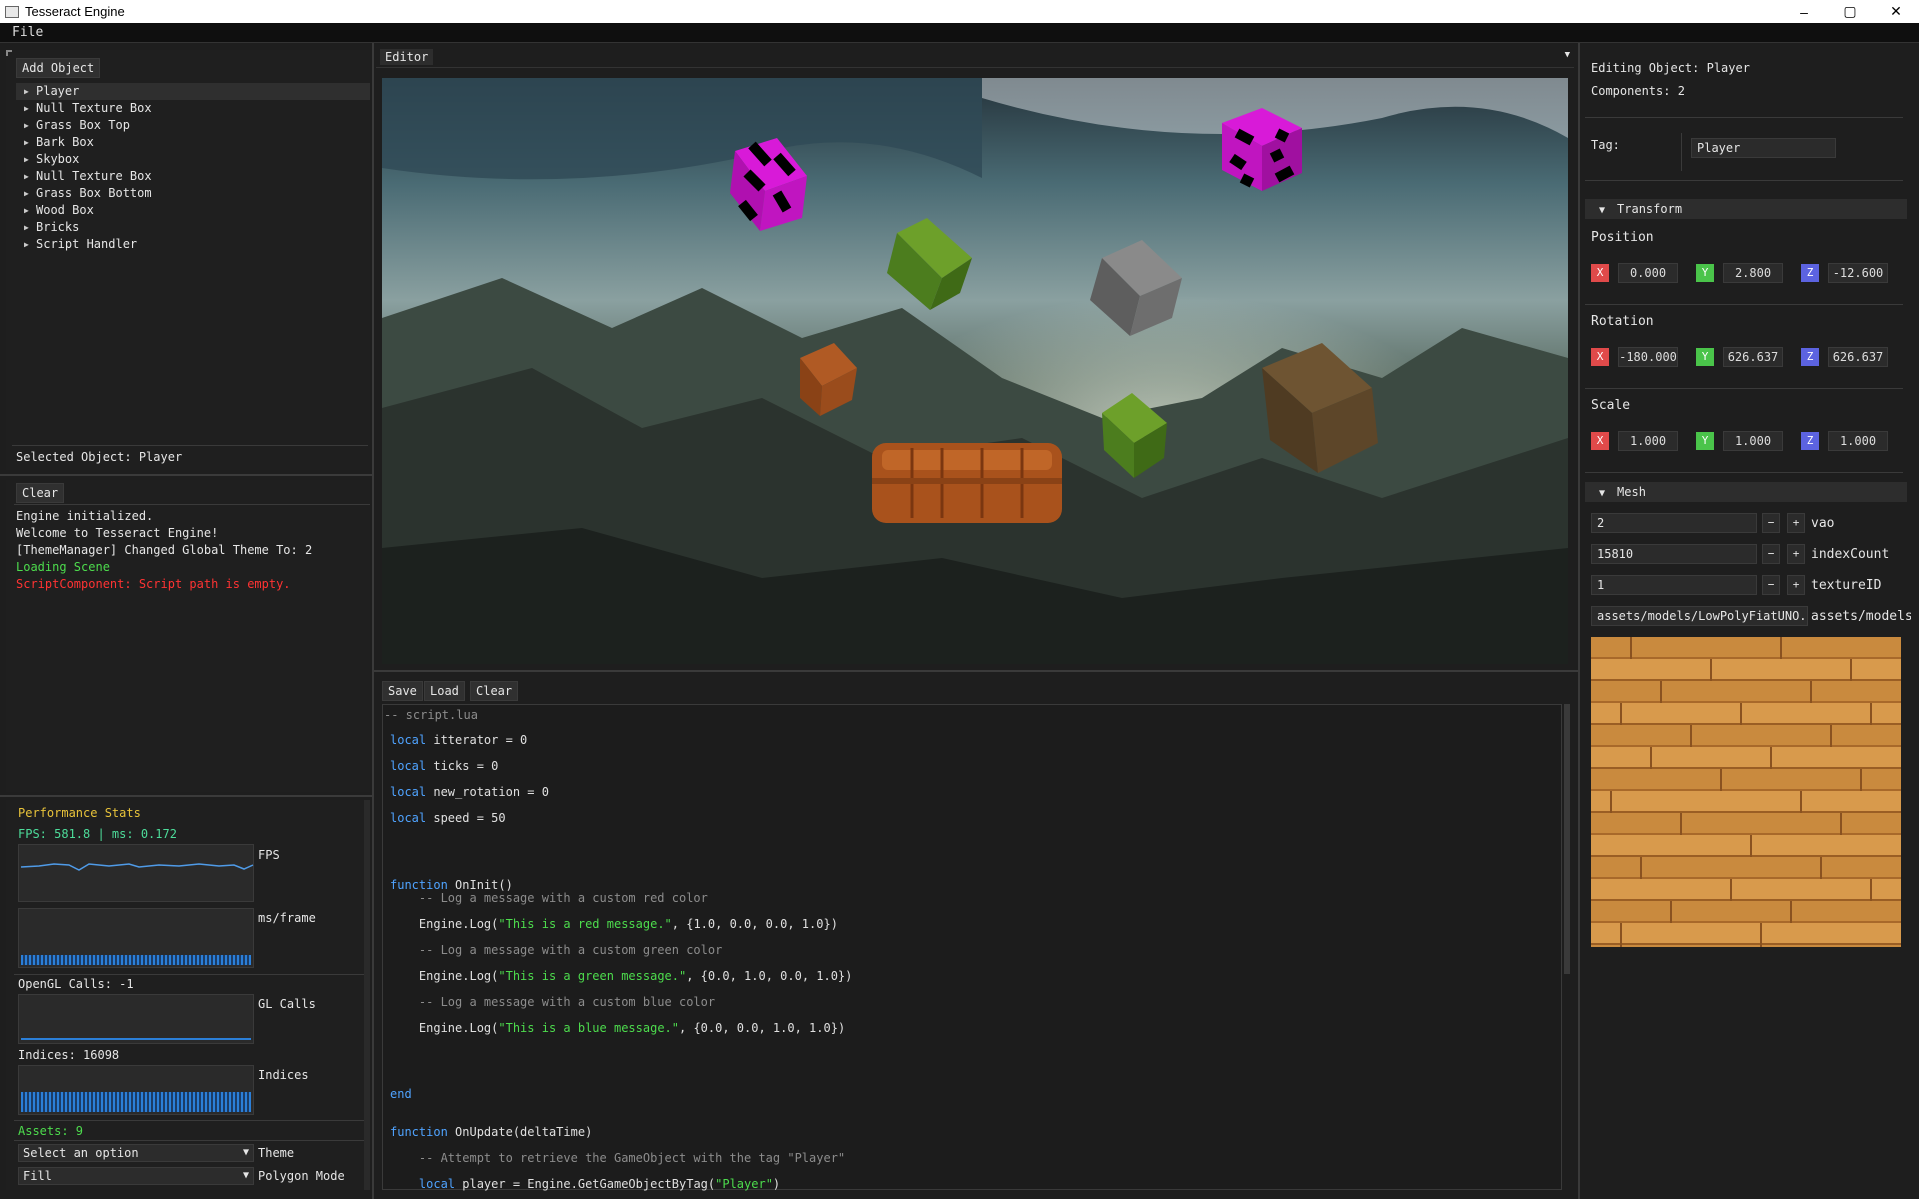 The width and height of the screenshot is (1919, 1199). Describe the element at coordinates (1648, 357) in the screenshot. I see `rotation-x-input: -180.000` at that location.